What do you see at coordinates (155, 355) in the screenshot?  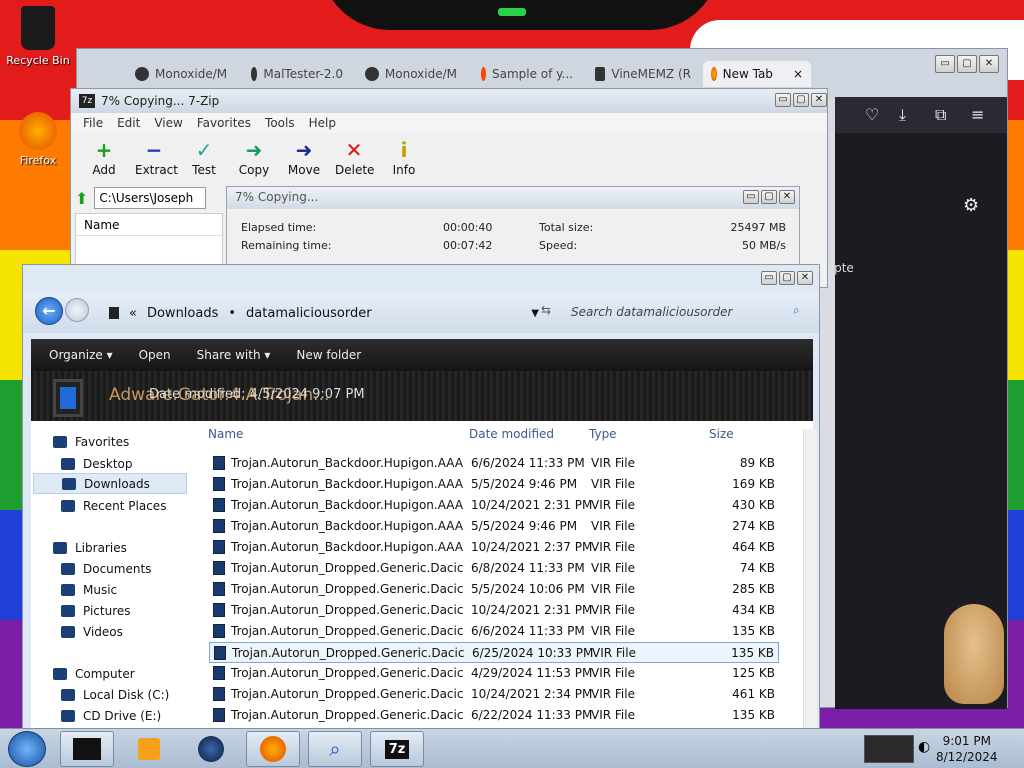 I see `open-button: Open` at bounding box center [155, 355].